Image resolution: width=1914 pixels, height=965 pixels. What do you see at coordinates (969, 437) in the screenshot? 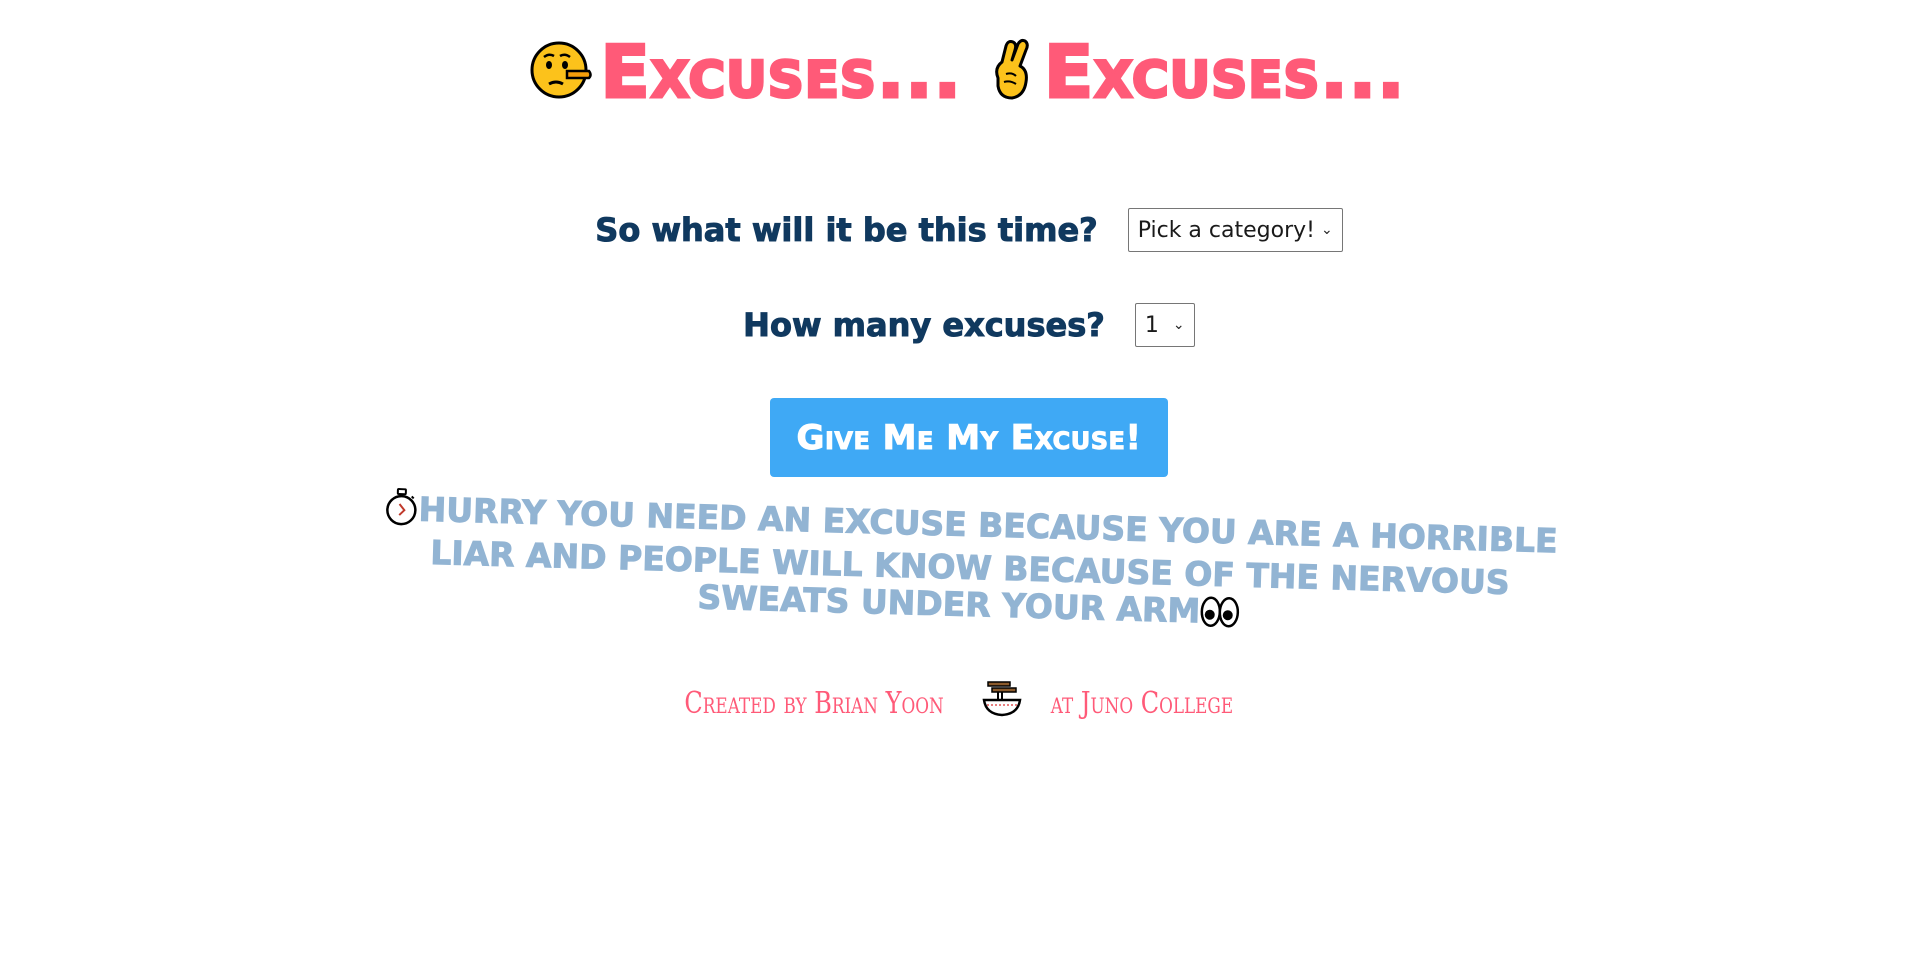
I see `give-excuse-button: Give Me My Excuse!` at bounding box center [969, 437].